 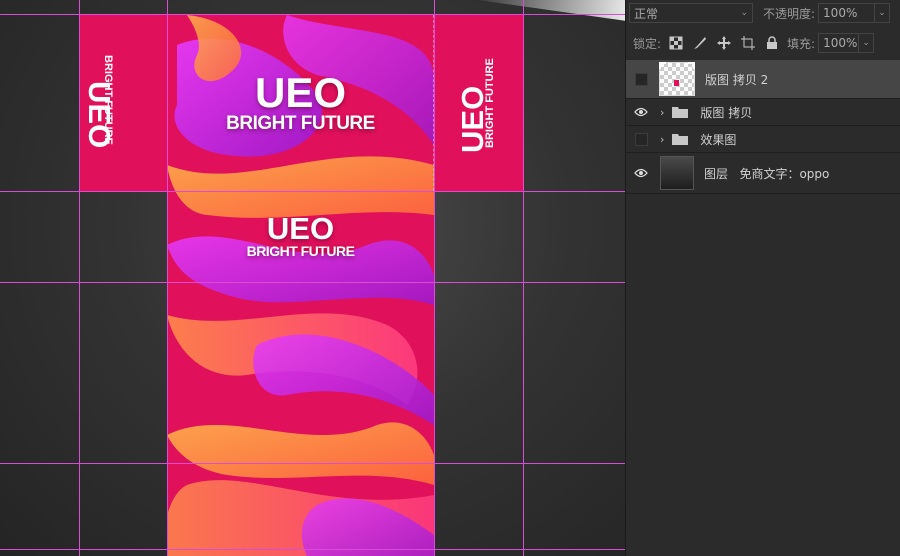 I want to click on blend-row: 正常 ⌄ 不透明度: 100% ⌄, so click(x=763, y=13).